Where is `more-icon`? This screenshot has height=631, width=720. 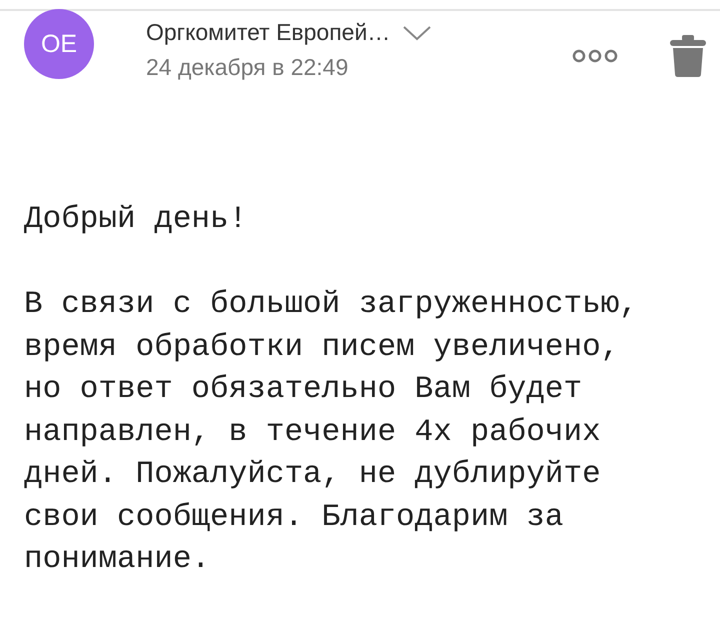 more-icon is located at coordinates (595, 56).